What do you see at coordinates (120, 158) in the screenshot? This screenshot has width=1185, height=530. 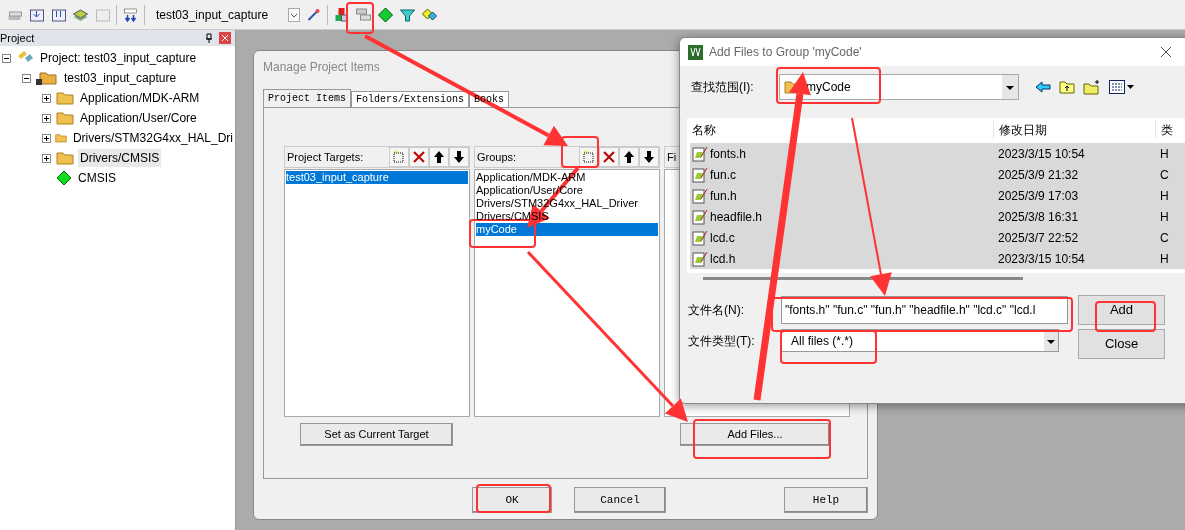 I see `tree-item: Drivers/CMSIS` at bounding box center [120, 158].